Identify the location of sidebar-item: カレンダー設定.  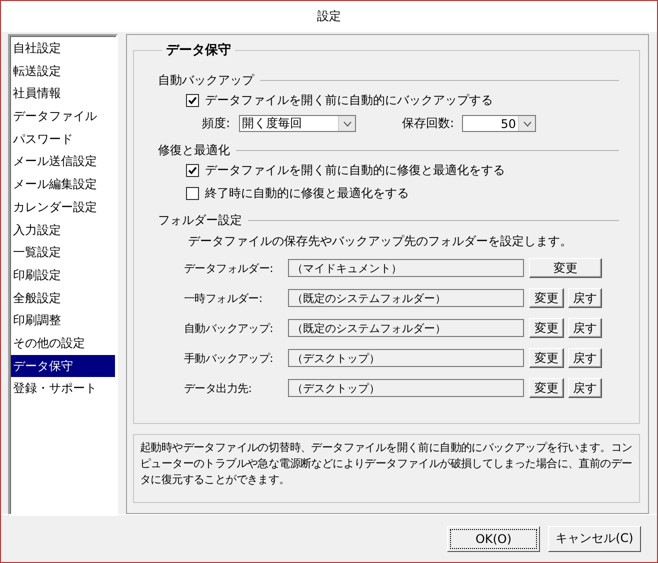
(63, 207).